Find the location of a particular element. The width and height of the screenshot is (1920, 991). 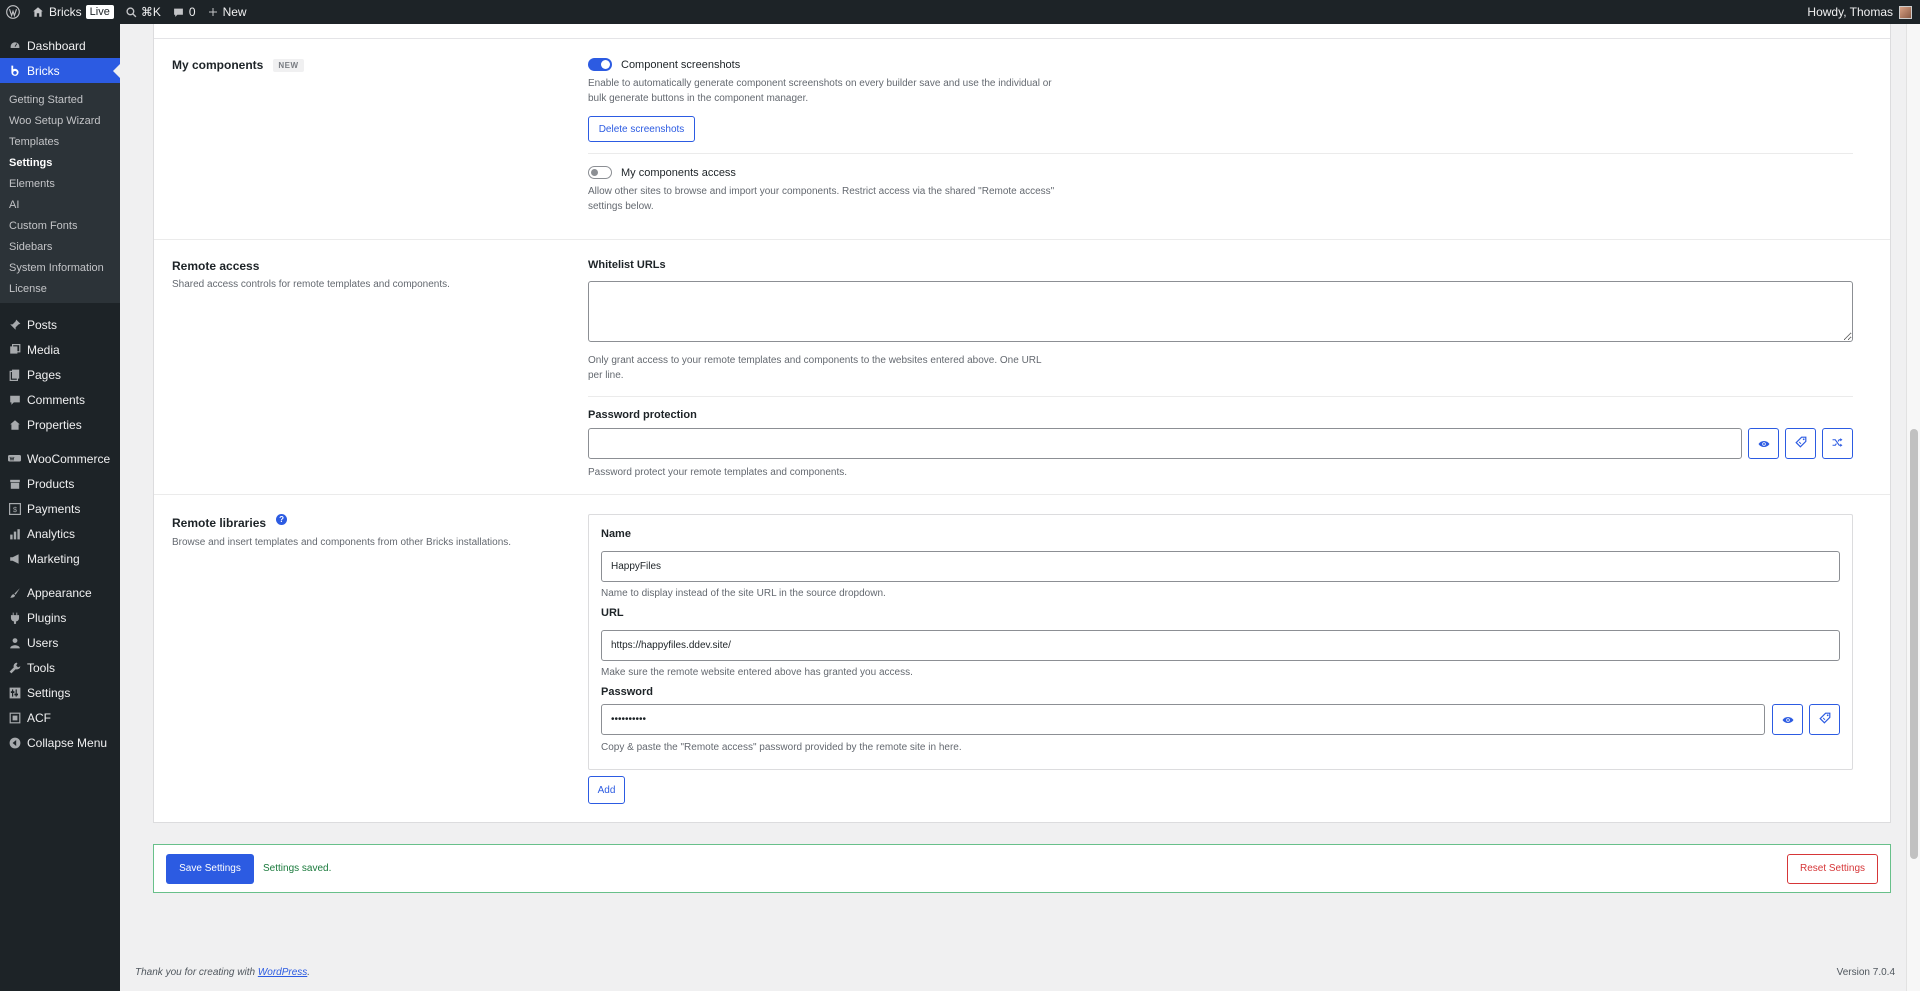

menu-analytics: Analytics is located at coordinates (60, 533).